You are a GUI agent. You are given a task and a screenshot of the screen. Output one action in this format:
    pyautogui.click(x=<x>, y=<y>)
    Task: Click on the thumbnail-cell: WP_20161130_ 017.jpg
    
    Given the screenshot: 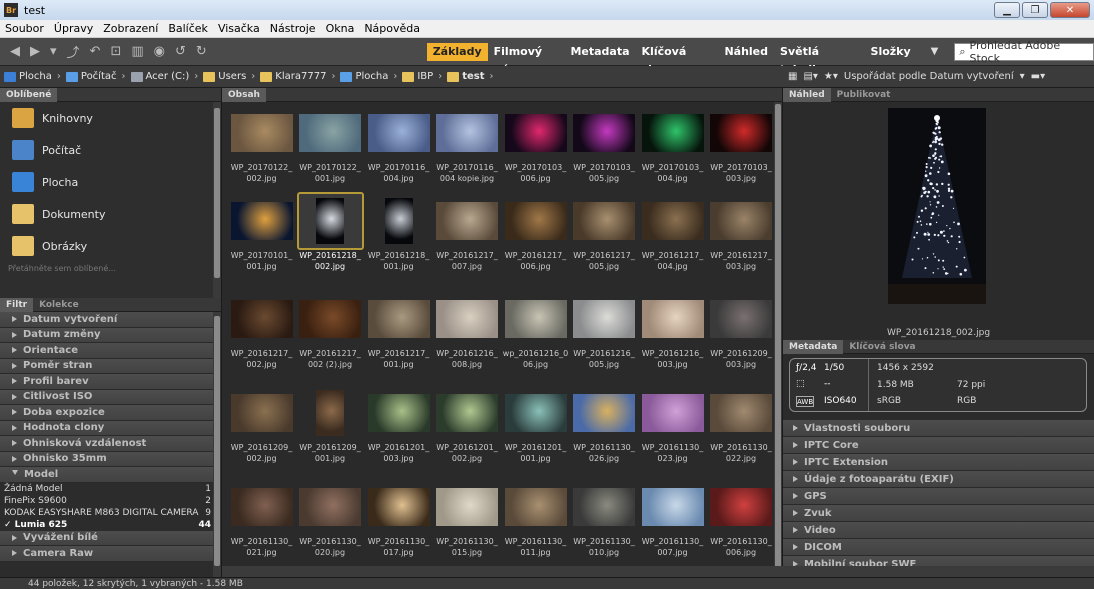 What is the action you would take?
    pyautogui.click(x=398, y=522)
    